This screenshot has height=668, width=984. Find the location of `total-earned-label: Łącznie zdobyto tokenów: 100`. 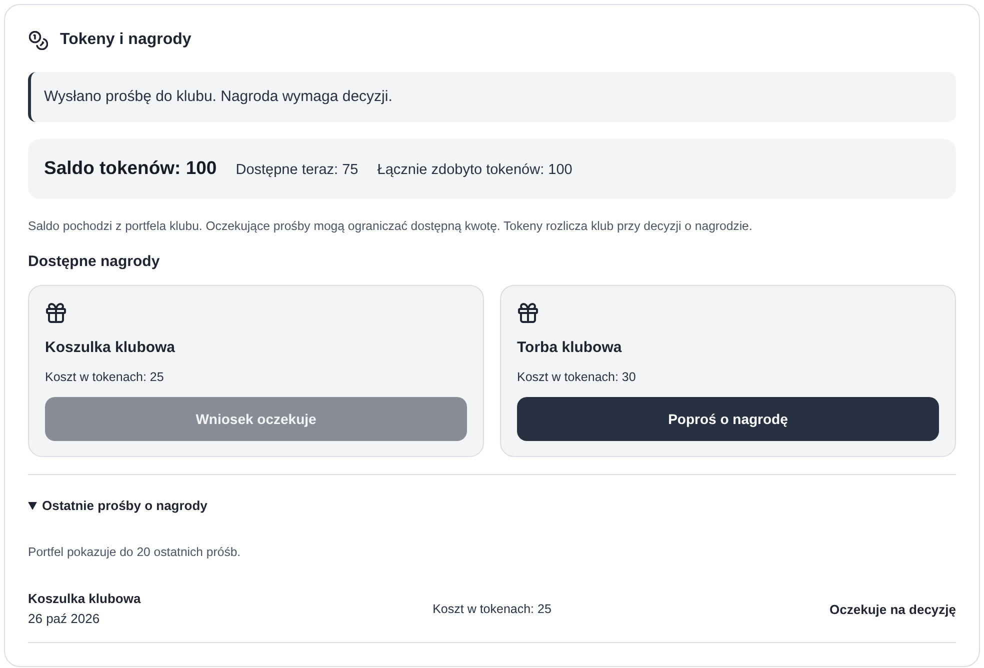

total-earned-label: Łącznie zdobyto tokenów: 100 is located at coordinates (474, 170).